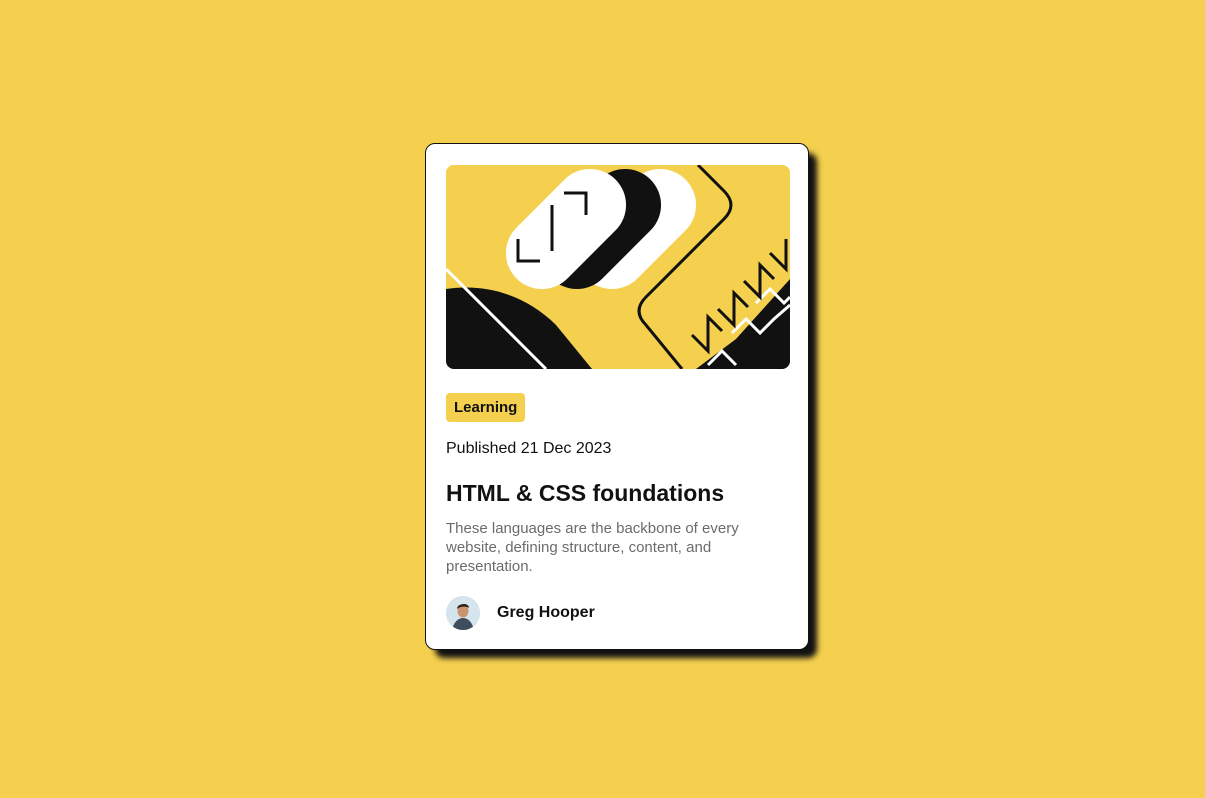 The width and height of the screenshot is (1205, 798). What do you see at coordinates (529, 448) in the screenshot?
I see `published-date: Published 21 Dec 2023` at bounding box center [529, 448].